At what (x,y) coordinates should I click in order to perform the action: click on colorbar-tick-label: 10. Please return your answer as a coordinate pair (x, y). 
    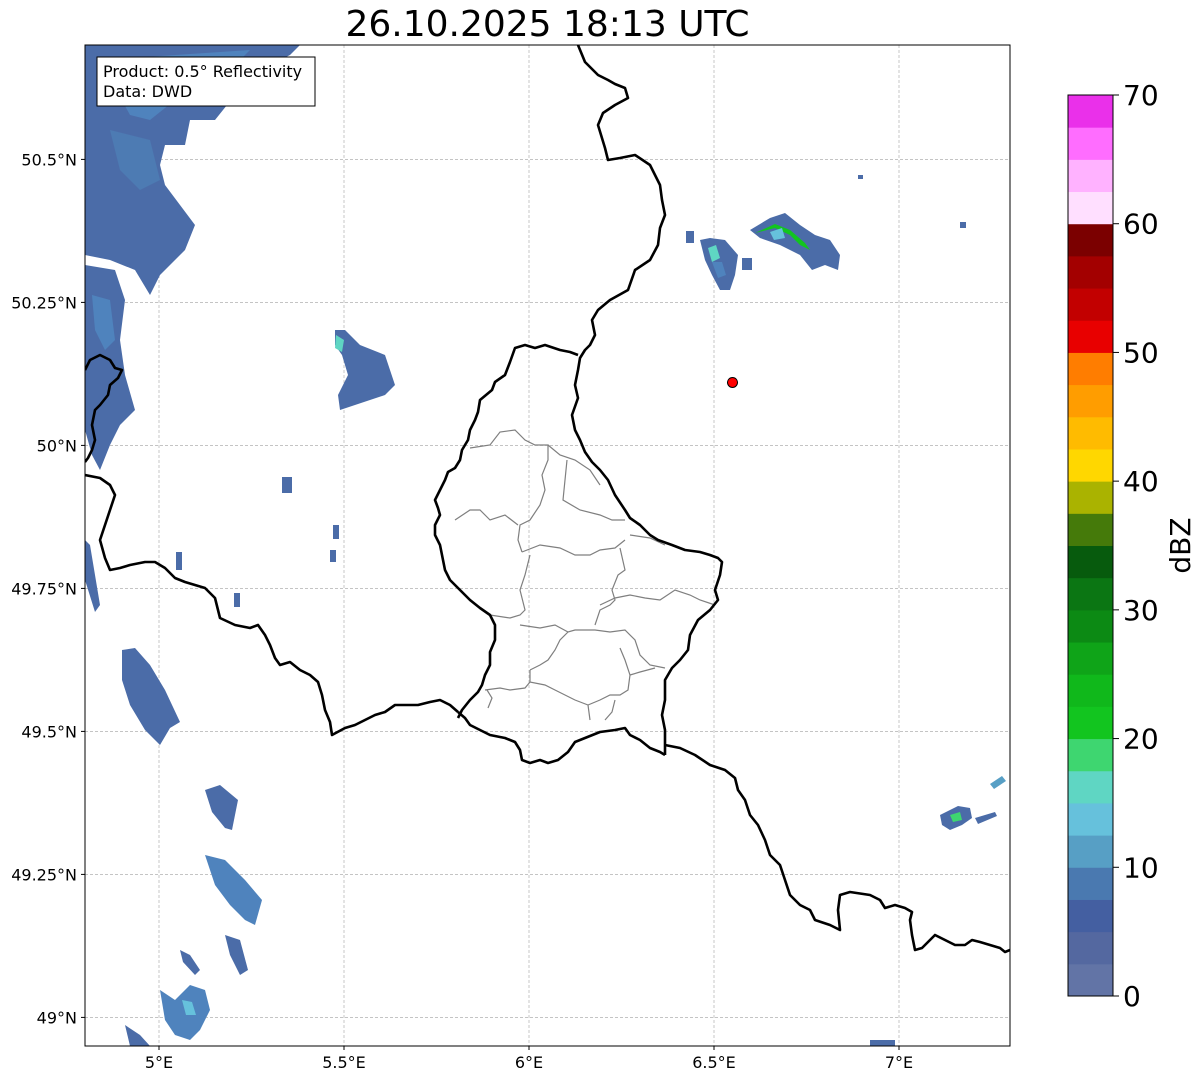
    Looking at the image, I should click on (1141, 867).